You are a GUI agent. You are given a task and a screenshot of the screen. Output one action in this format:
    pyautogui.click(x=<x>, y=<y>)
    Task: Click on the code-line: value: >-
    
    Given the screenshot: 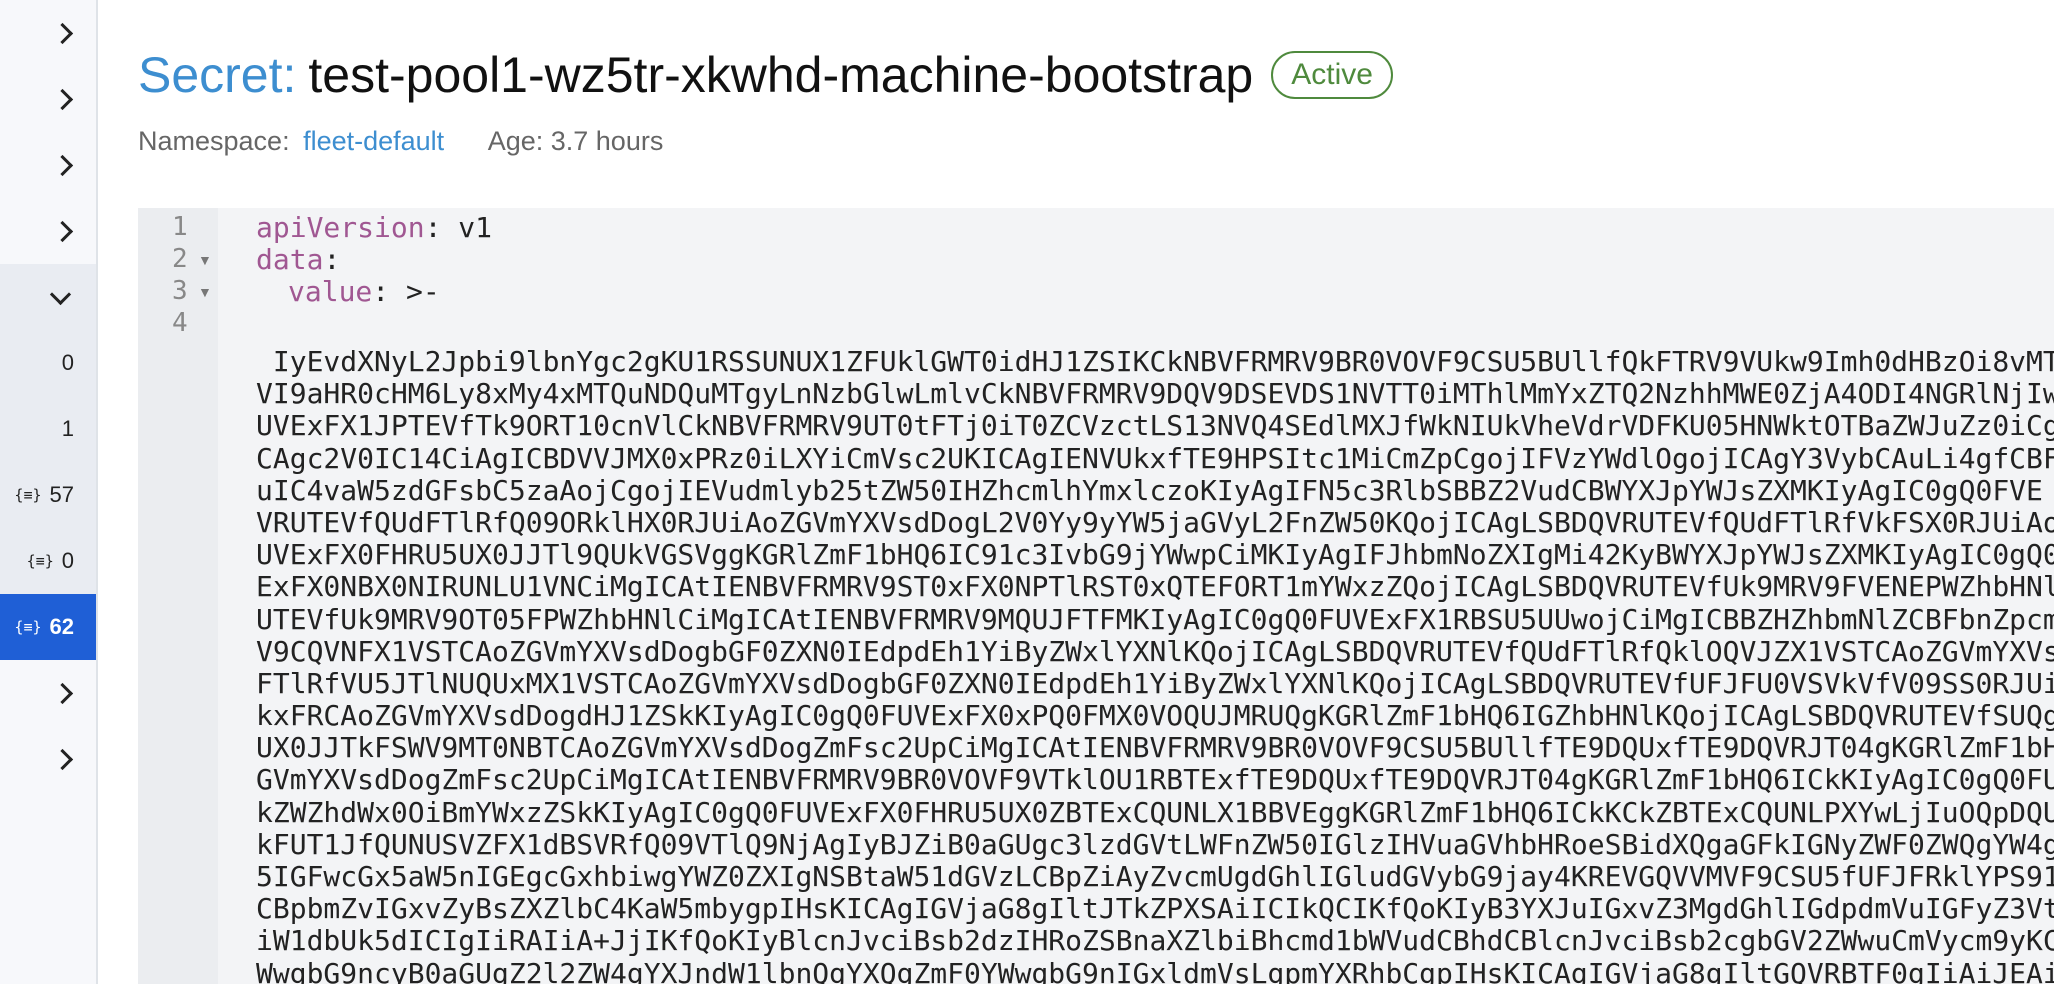 What is the action you would take?
    pyautogui.click(x=364, y=291)
    